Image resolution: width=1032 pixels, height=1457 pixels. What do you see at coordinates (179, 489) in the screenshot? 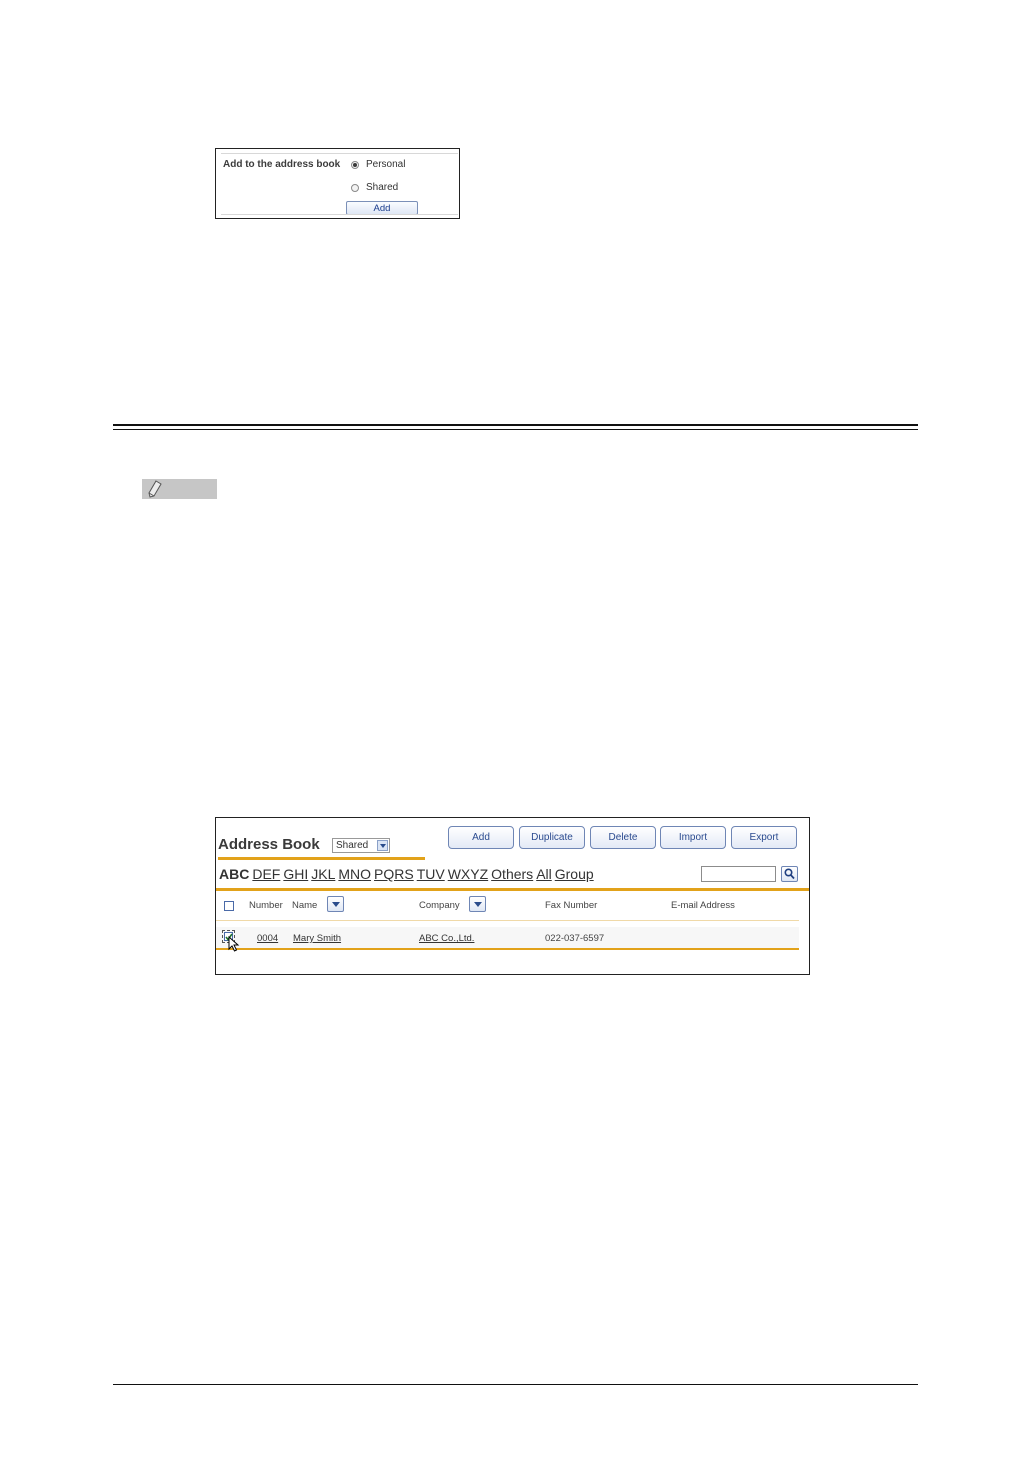
I see `note-box` at bounding box center [179, 489].